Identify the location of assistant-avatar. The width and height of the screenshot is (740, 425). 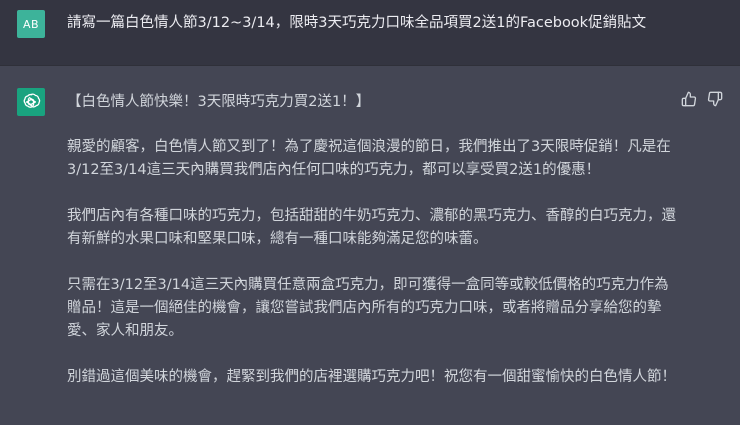
(31, 102).